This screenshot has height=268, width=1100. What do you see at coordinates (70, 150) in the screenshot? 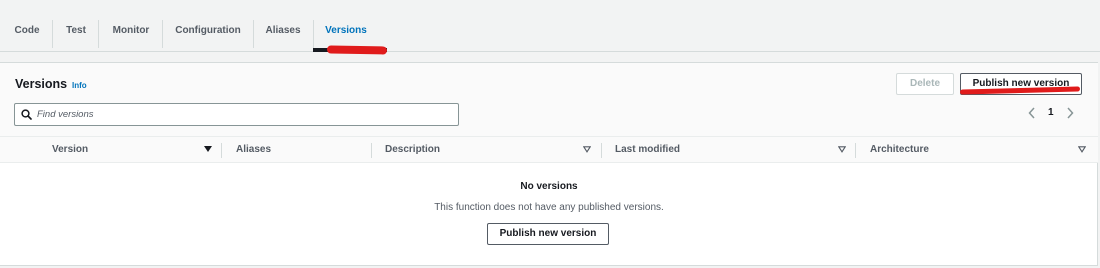
I see `column-header-version: Version` at bounding box center [70, 150].